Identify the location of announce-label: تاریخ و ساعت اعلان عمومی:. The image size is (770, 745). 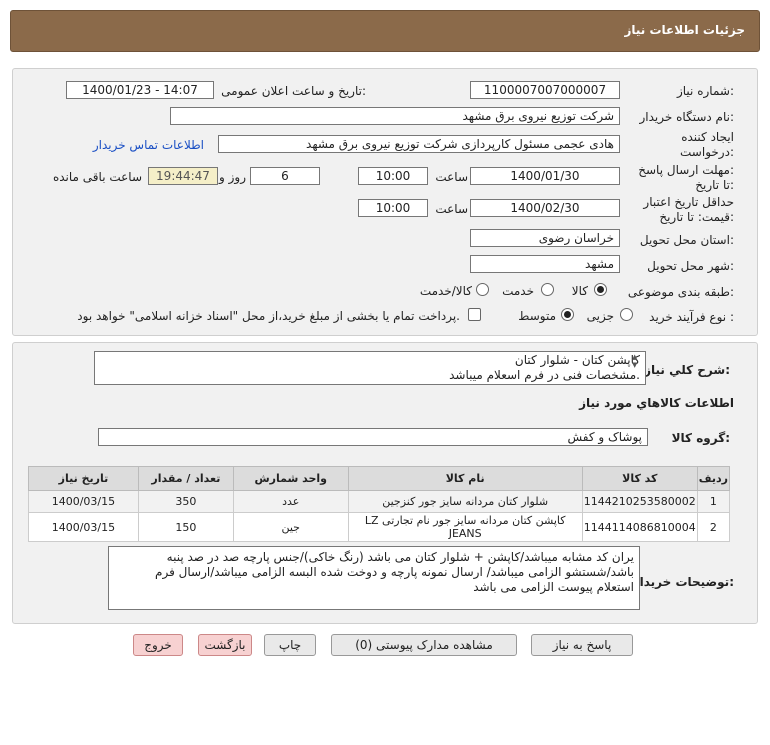
(293, 91).